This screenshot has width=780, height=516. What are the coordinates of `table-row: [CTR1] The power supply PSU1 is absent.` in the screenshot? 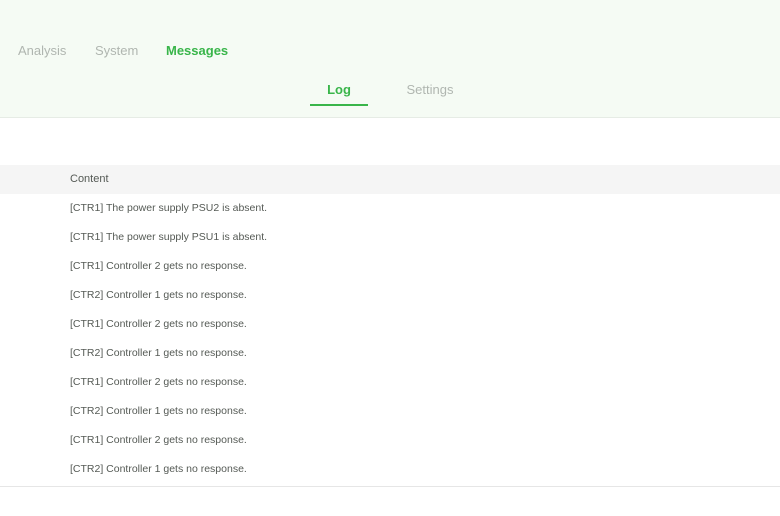 It's located at (390, 237).